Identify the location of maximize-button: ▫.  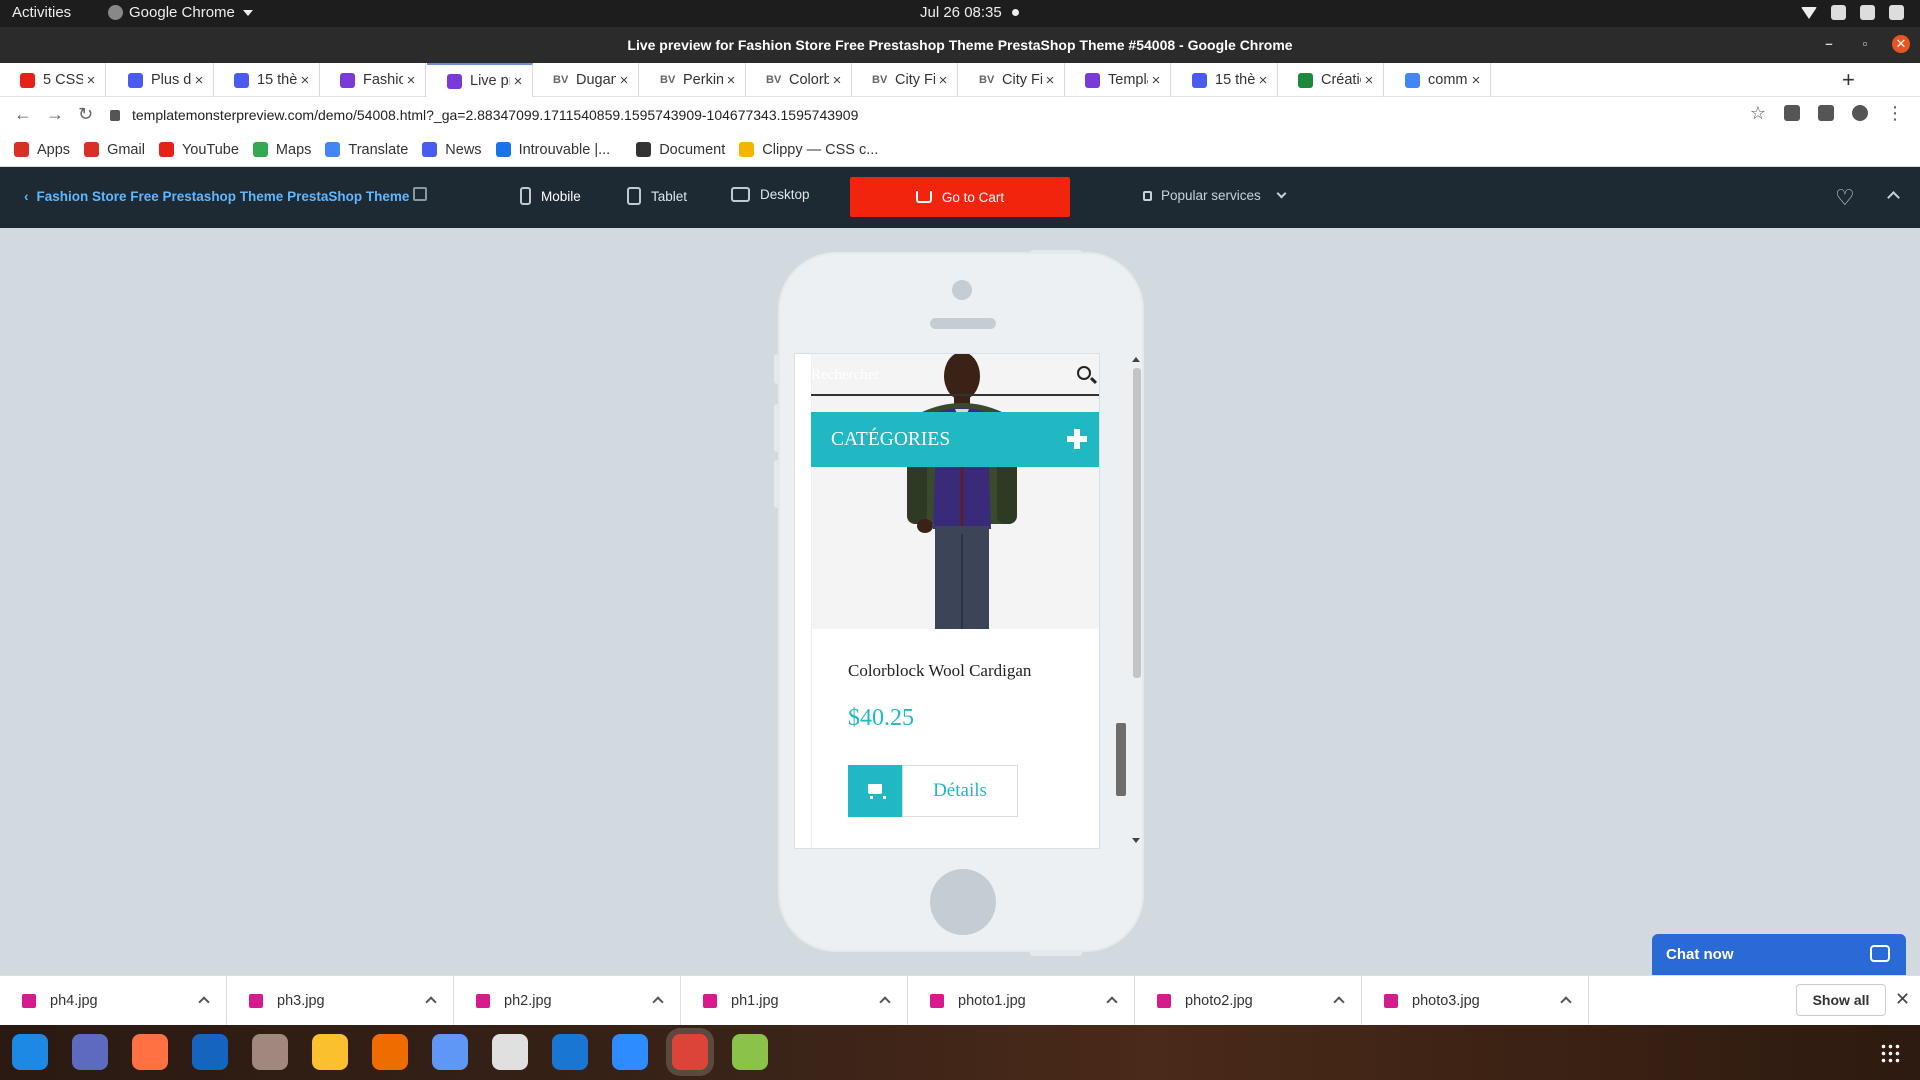
(1865, 44).